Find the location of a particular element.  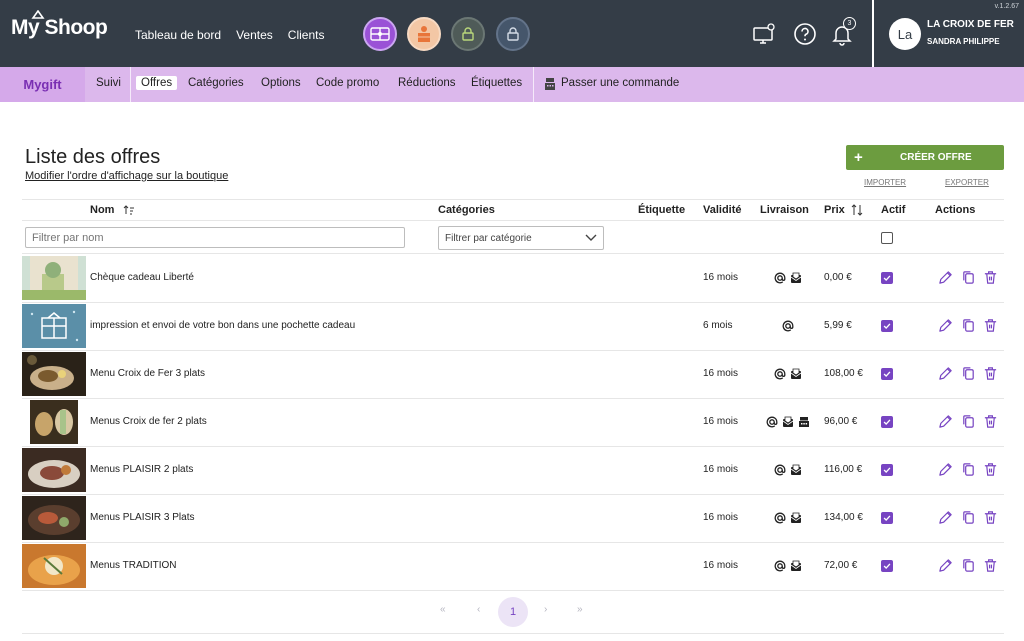

plus-icon: + is located at coordinates (858, 157).